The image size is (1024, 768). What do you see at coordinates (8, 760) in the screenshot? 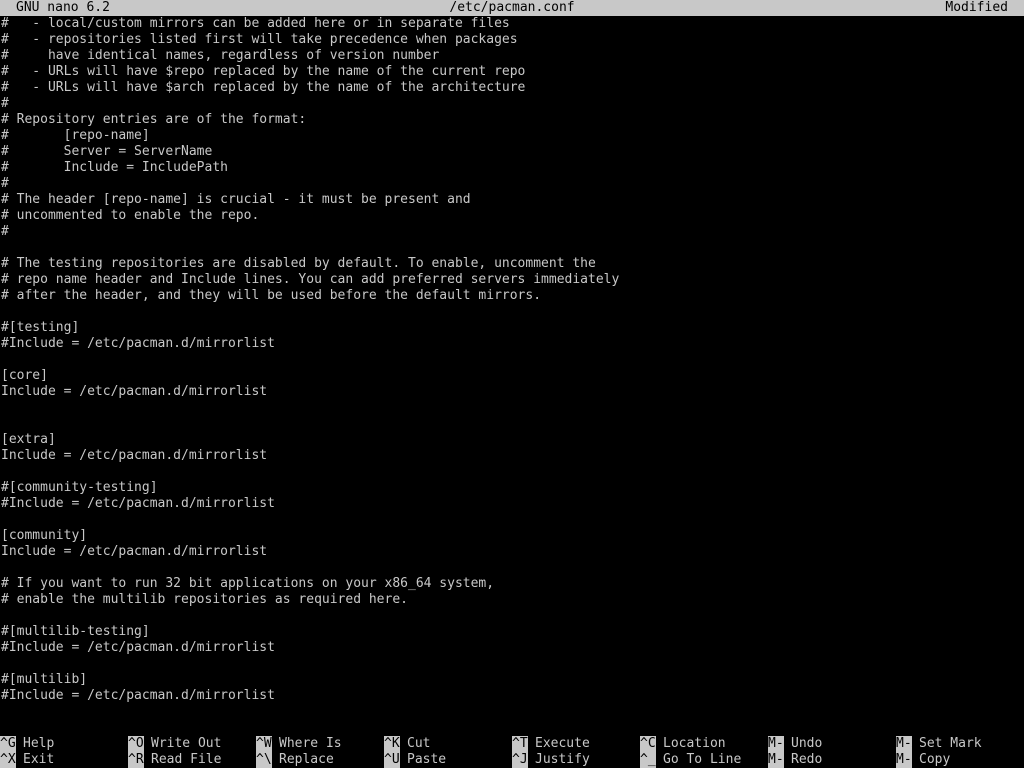
I see `shortcut-key: ^X` at bounding box center [8, 760].